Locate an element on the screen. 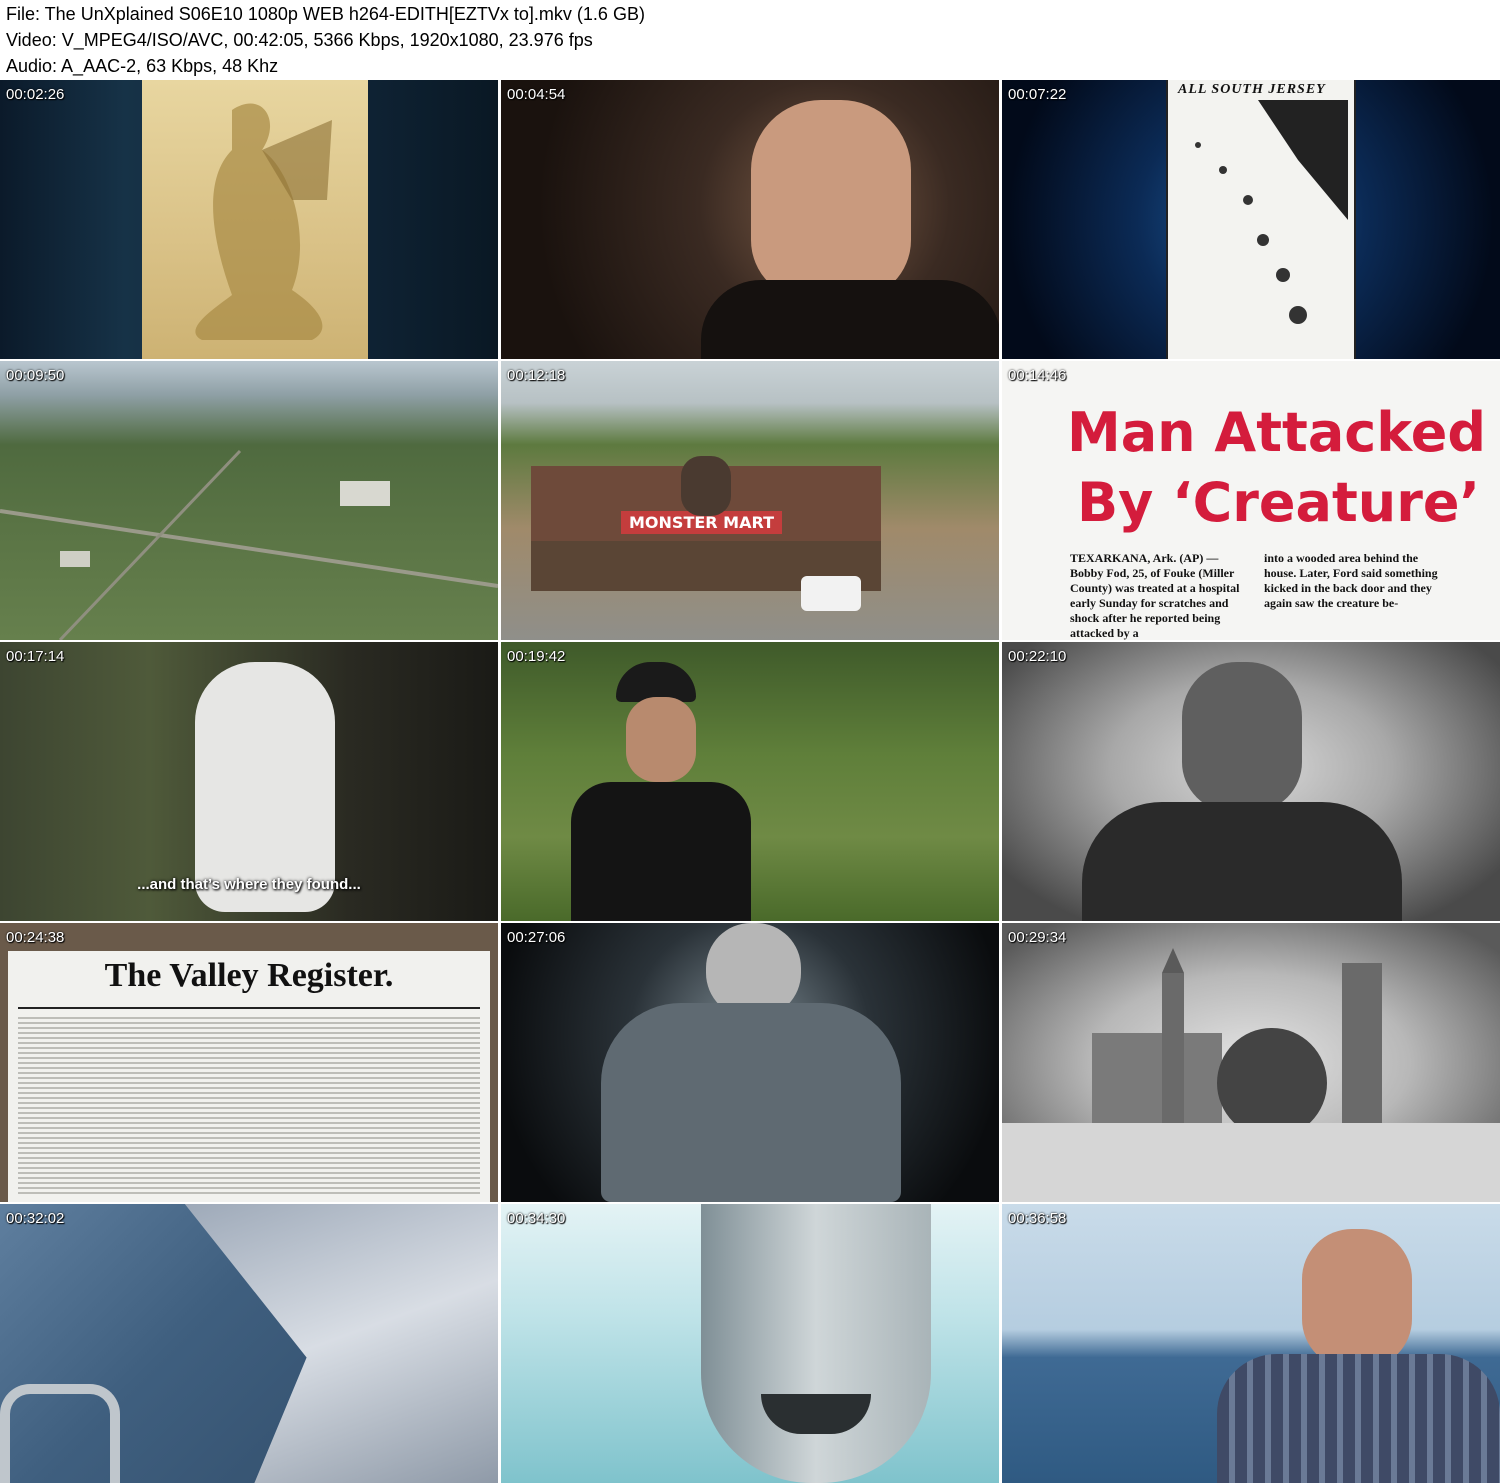  man-jacket is located at coordinates (850, 319).